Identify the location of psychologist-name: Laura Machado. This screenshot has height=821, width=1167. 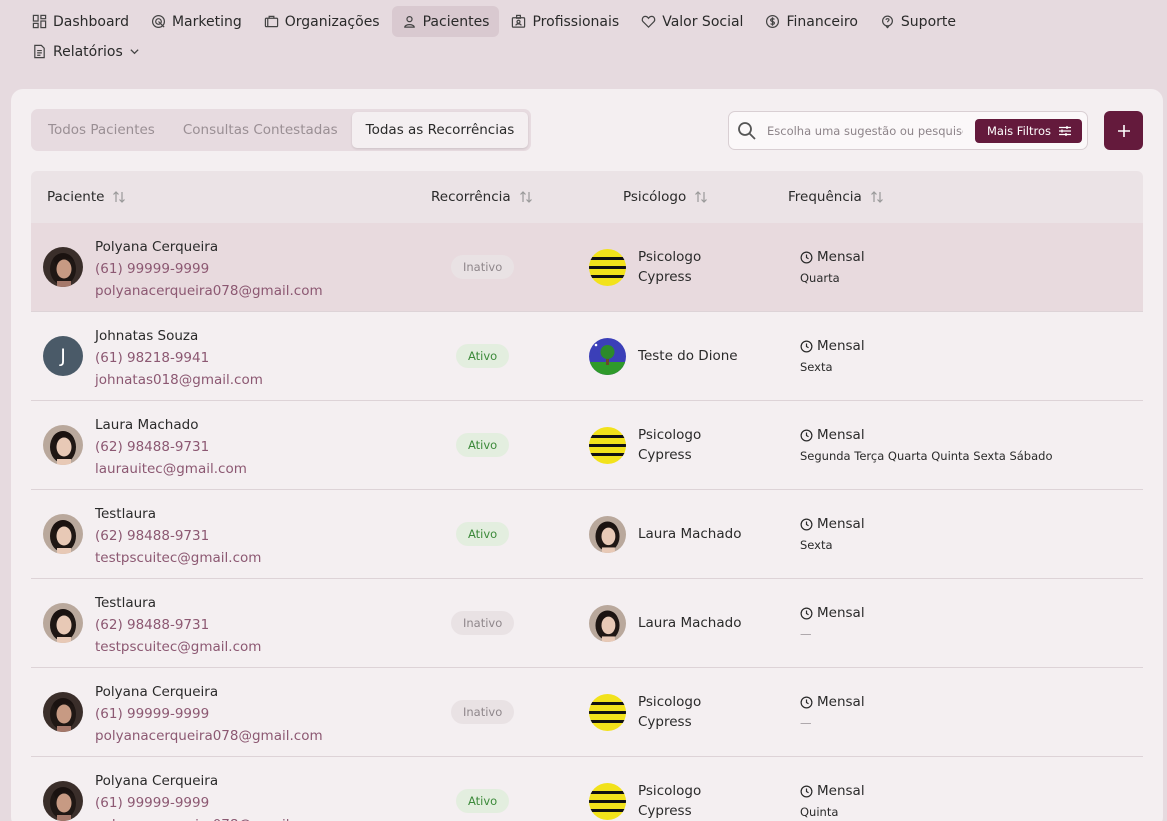
(689, 534).